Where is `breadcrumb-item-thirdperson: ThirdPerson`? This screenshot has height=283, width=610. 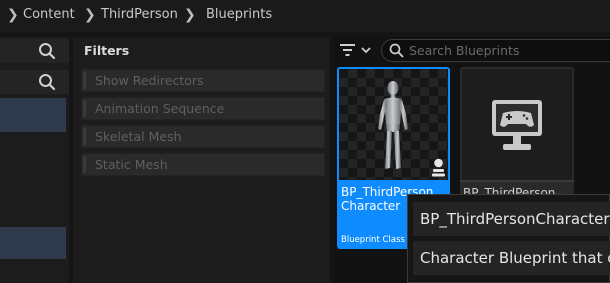
breadcrumb-item-thirdperson: ThirdPerson is located at coordinates (139, 16).